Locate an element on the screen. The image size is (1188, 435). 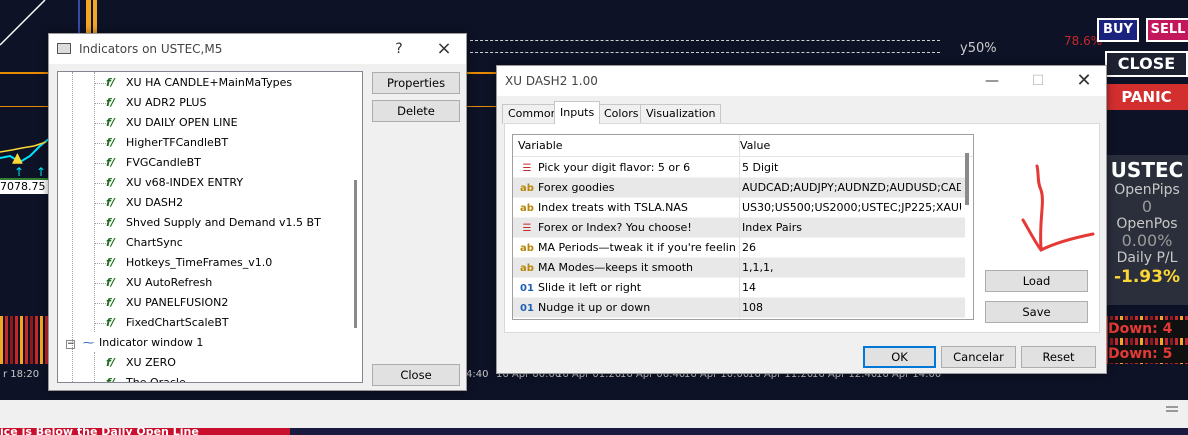
y-label: y50% is located at coordinates (978, 48).